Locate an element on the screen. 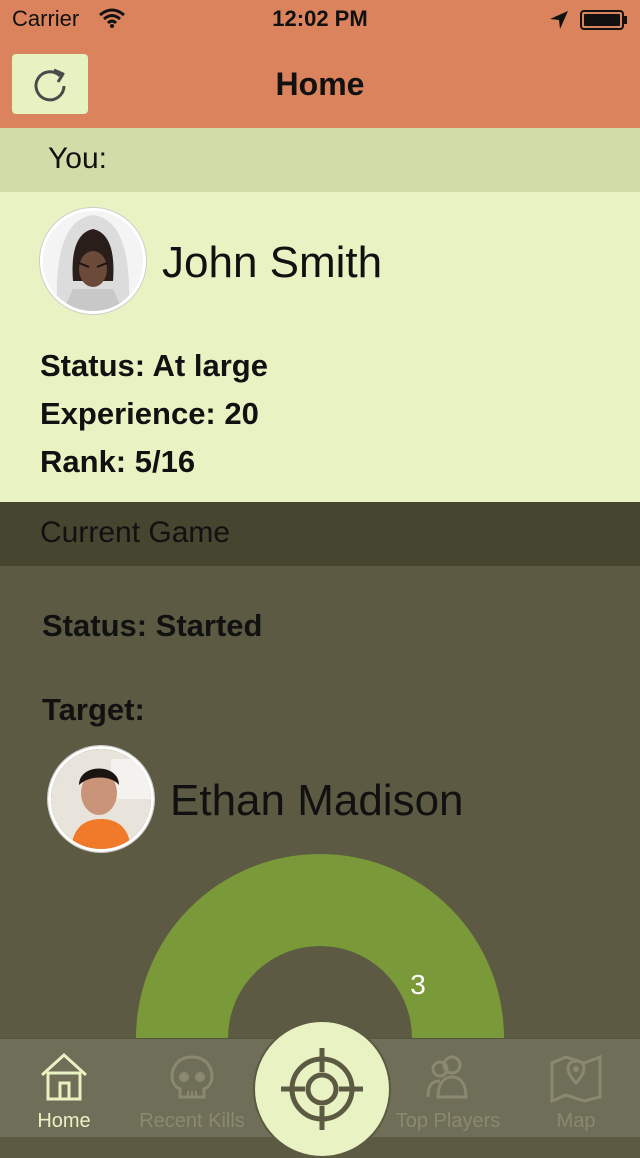  people-icon is located at coordinates (447, 1077).